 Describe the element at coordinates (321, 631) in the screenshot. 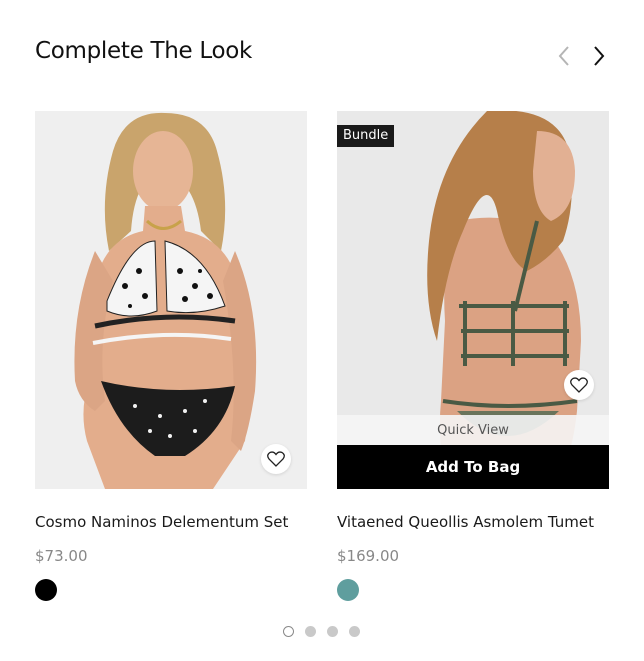

I see `carousel-pagination` at that location.